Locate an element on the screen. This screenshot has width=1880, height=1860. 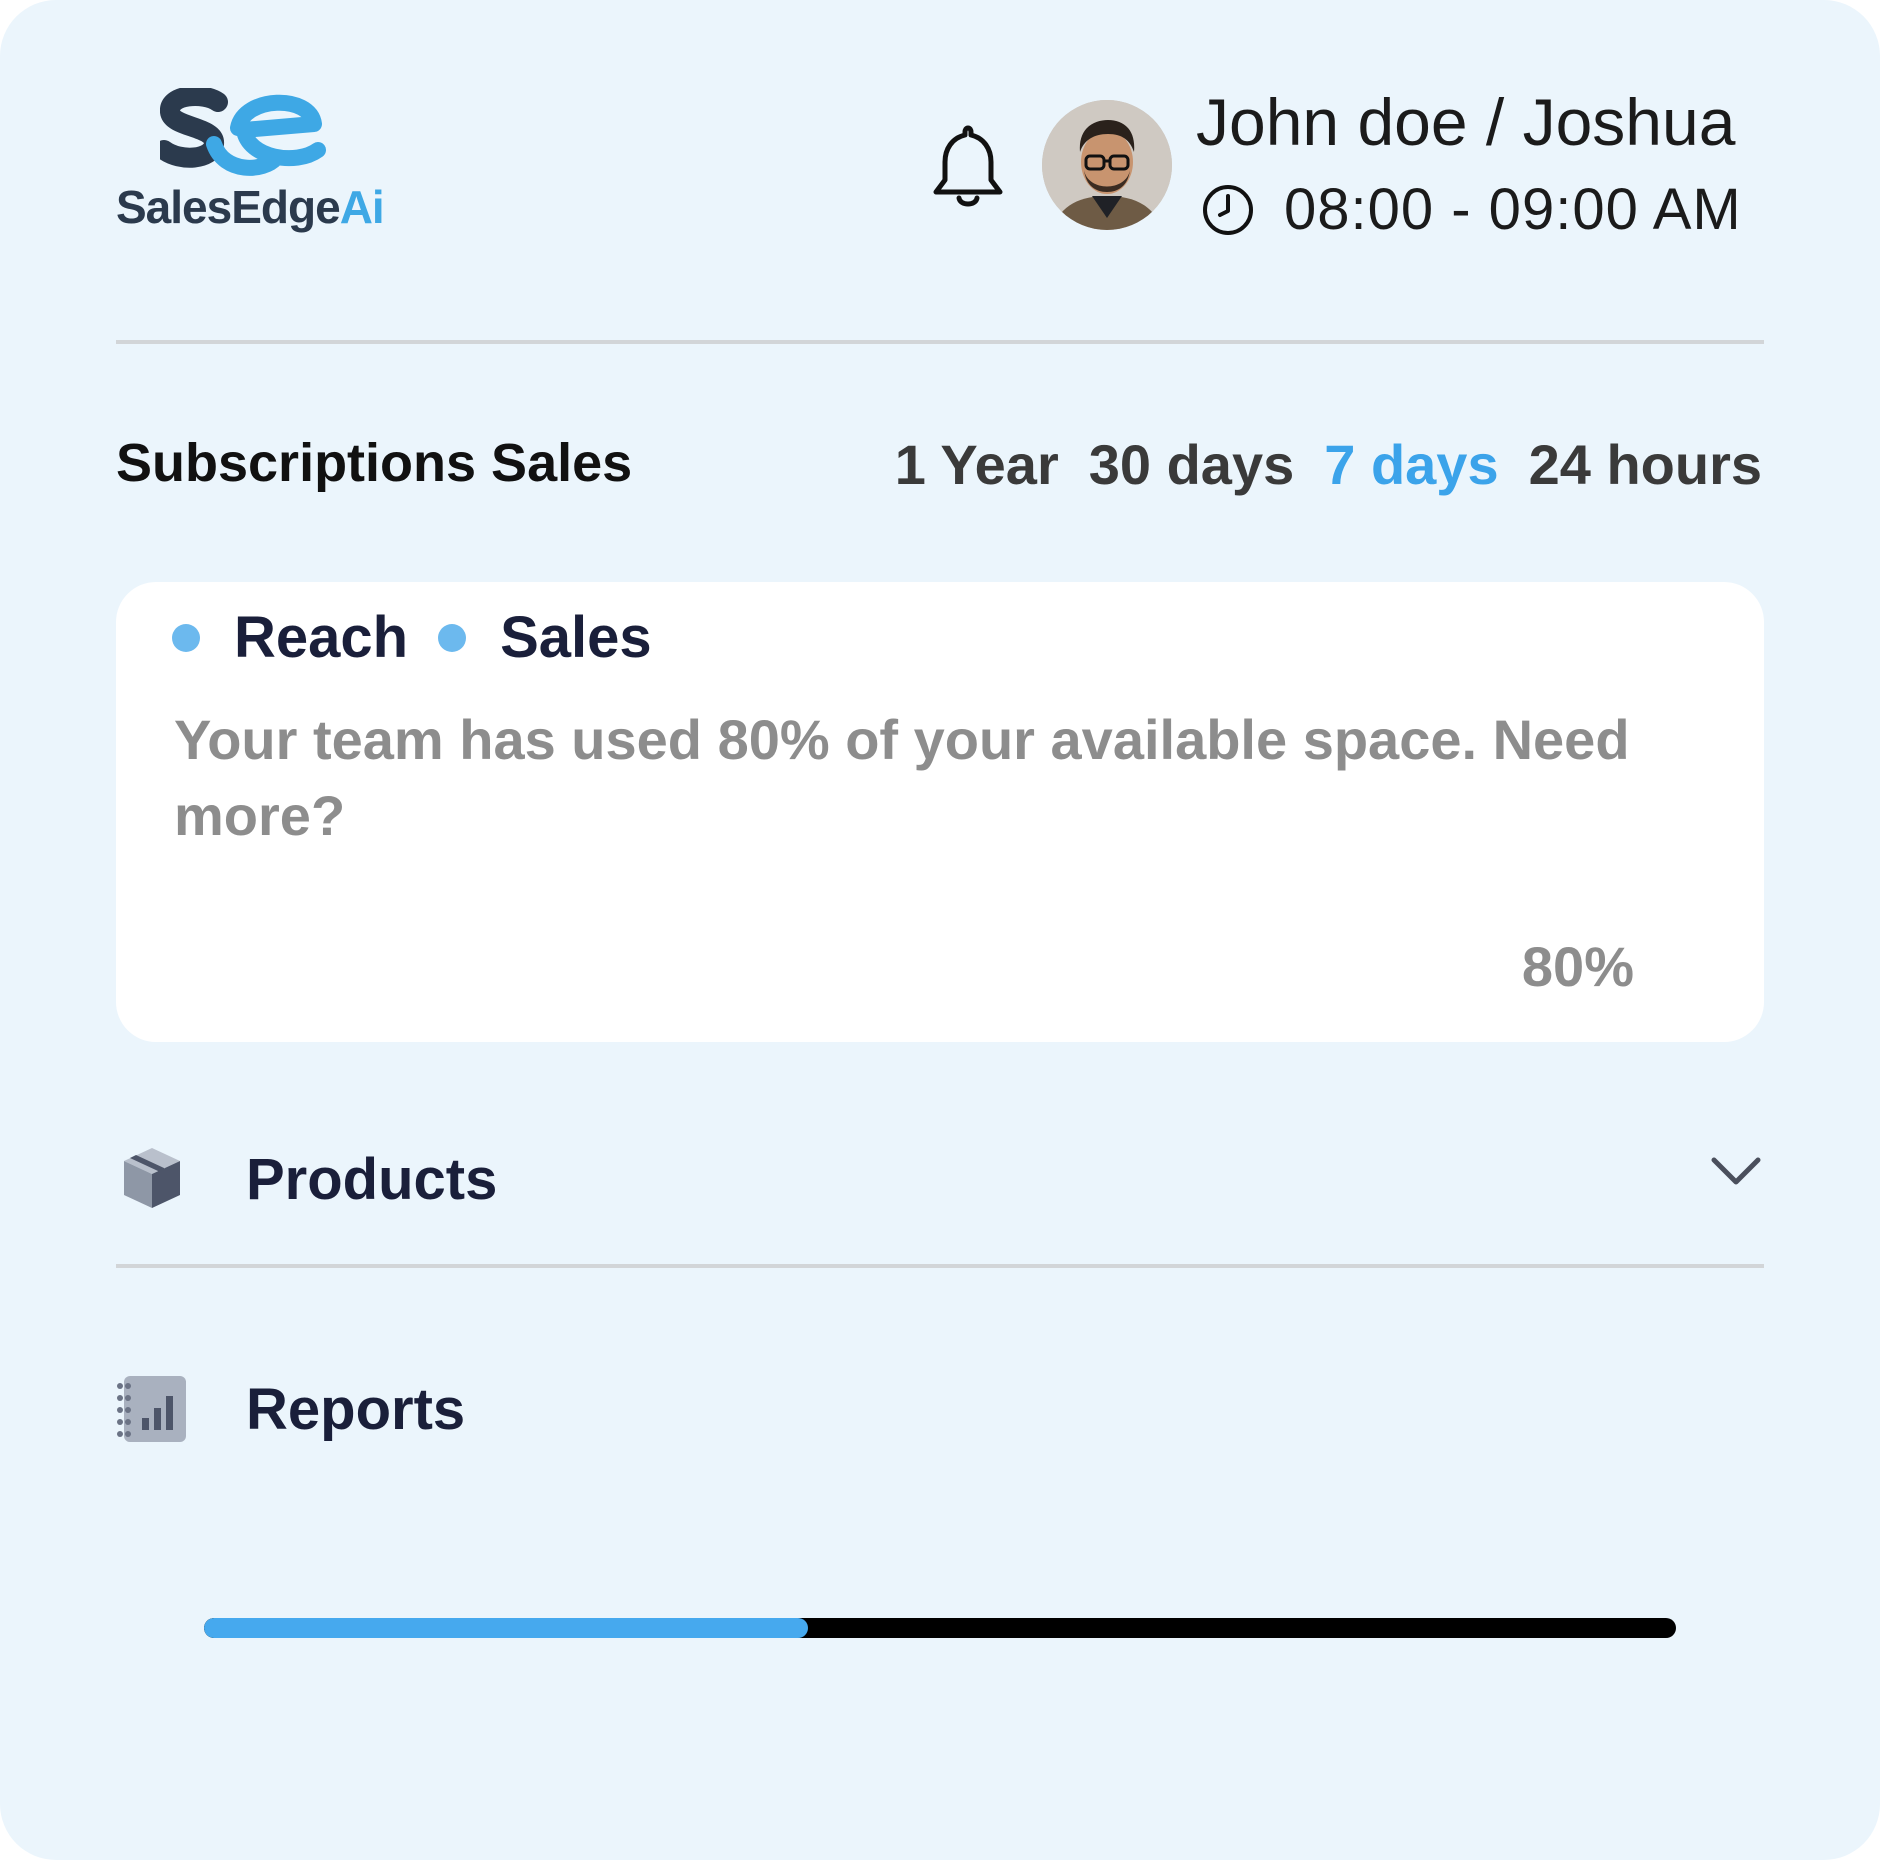
period-tab-30-days: 30 days is located at coordinates (1192, 464).